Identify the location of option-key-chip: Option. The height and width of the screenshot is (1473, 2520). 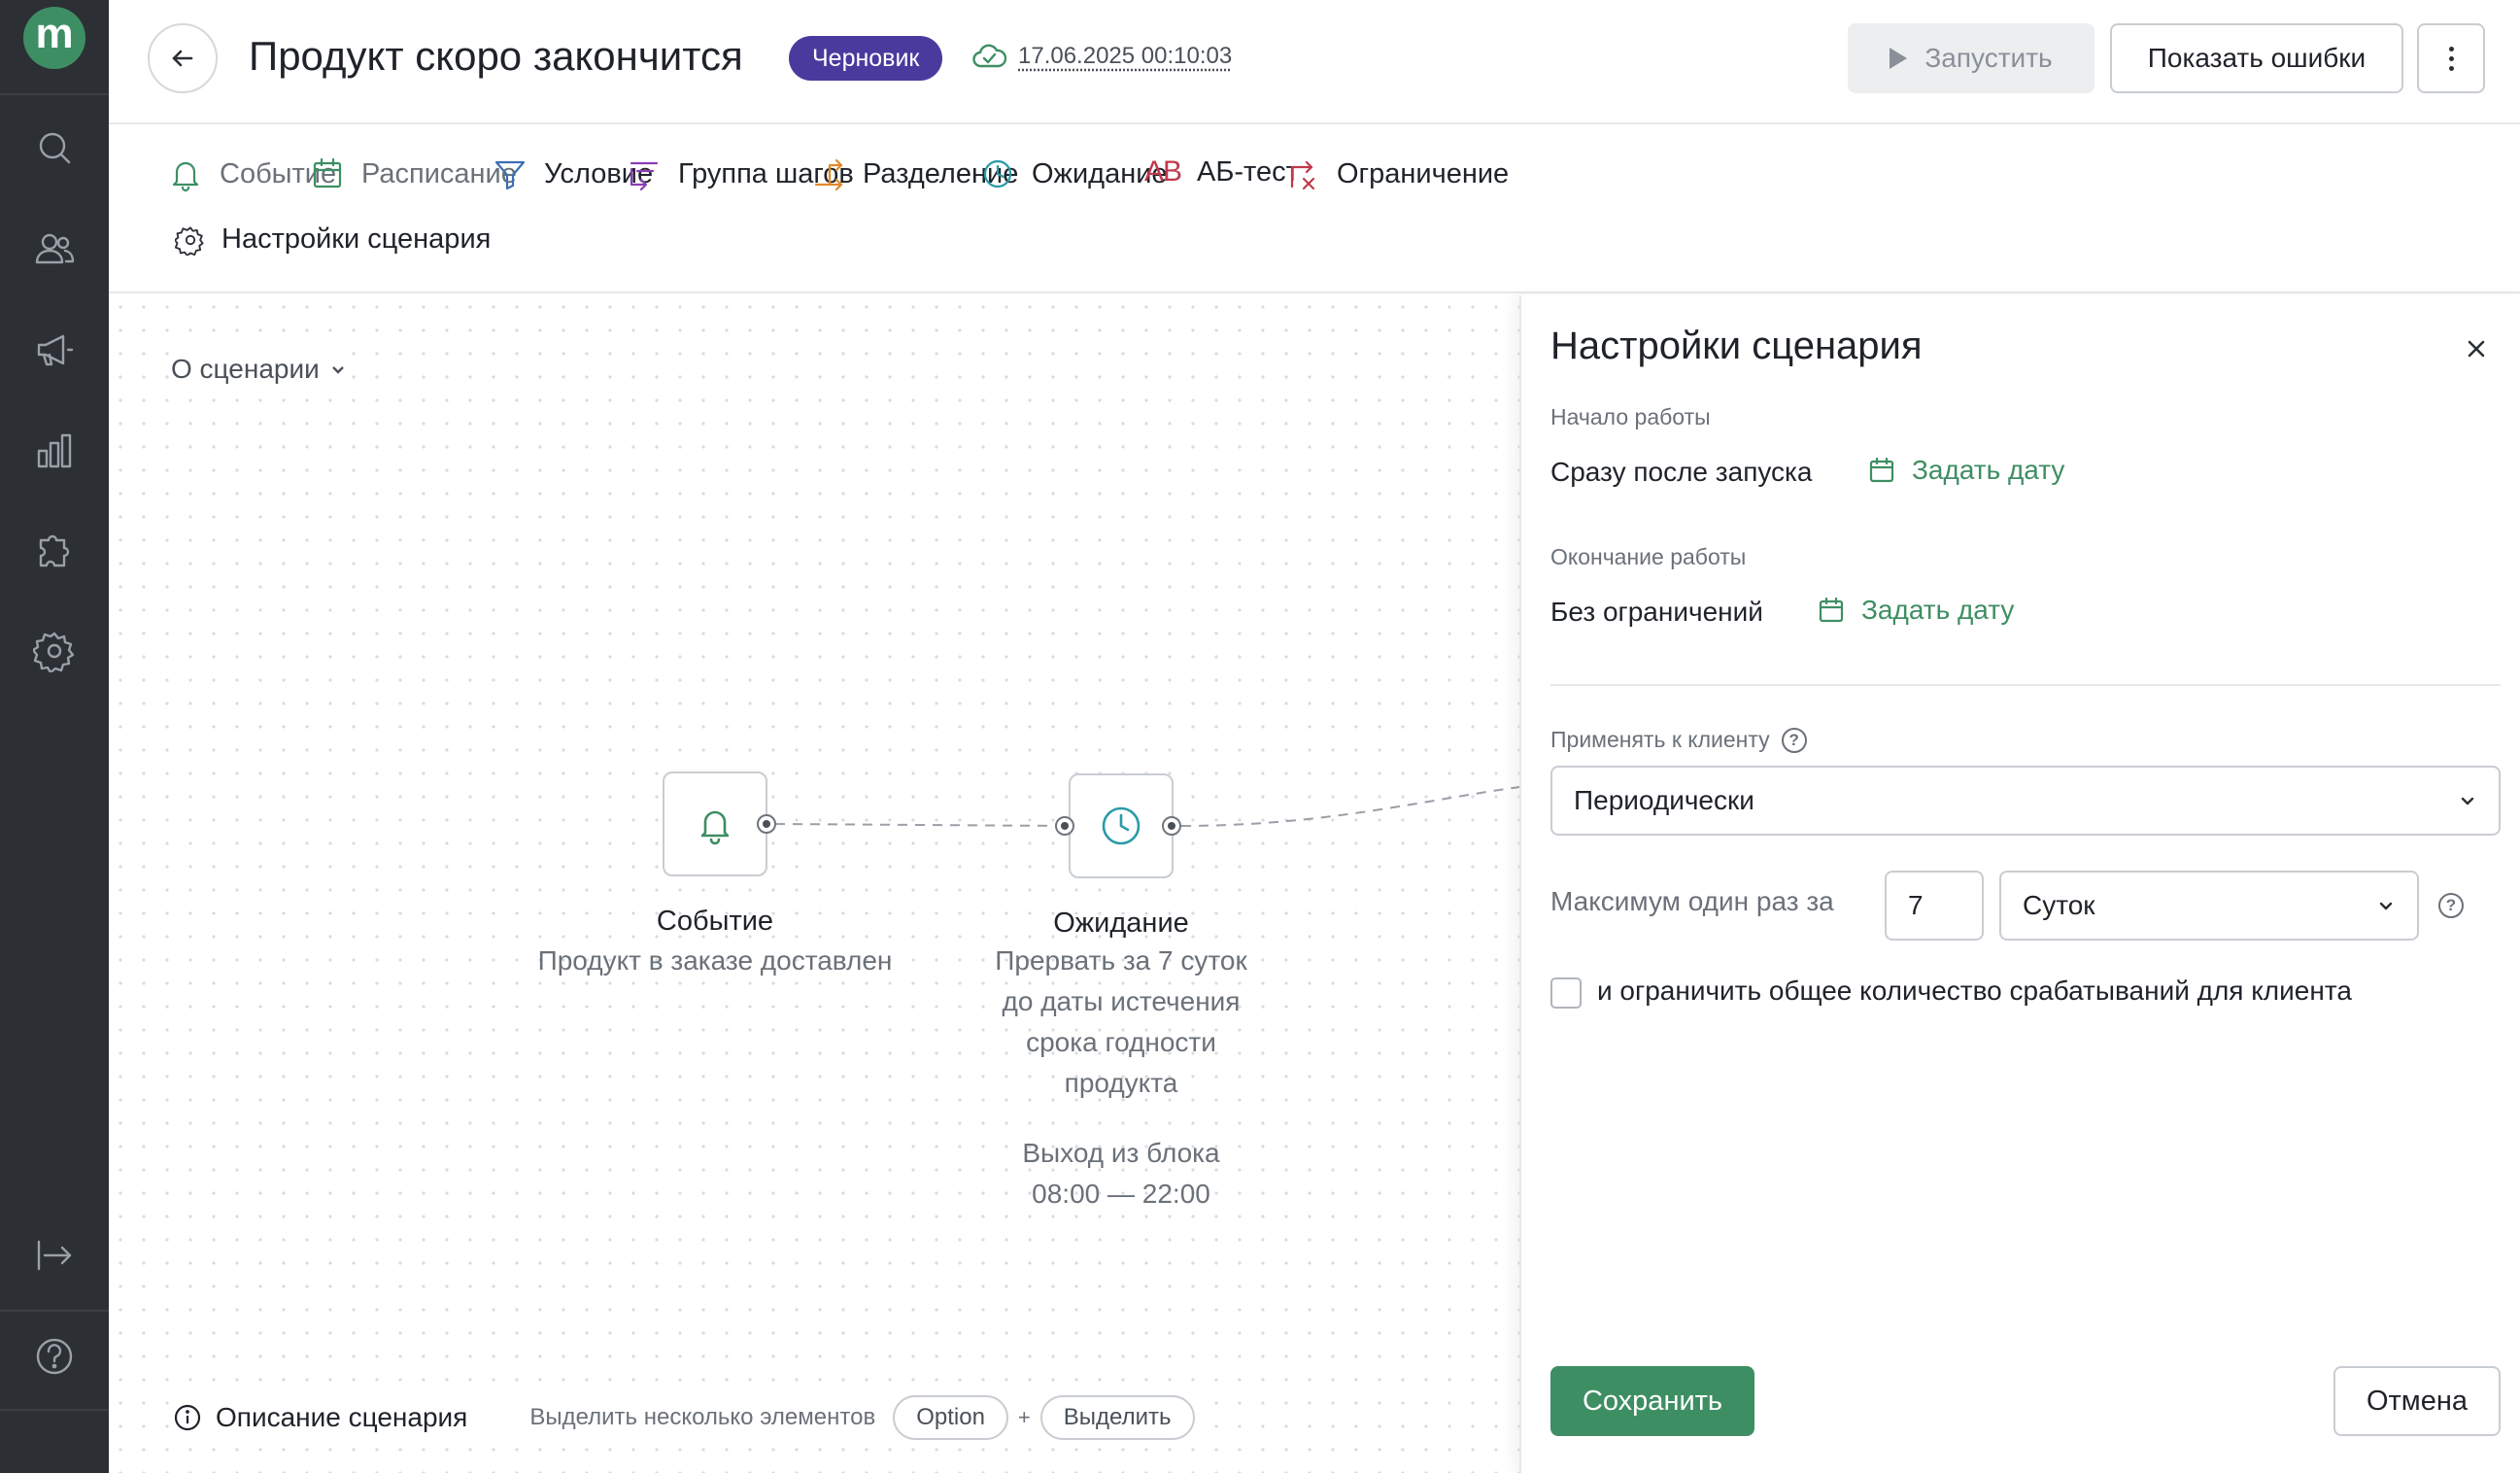
(950, 1417).